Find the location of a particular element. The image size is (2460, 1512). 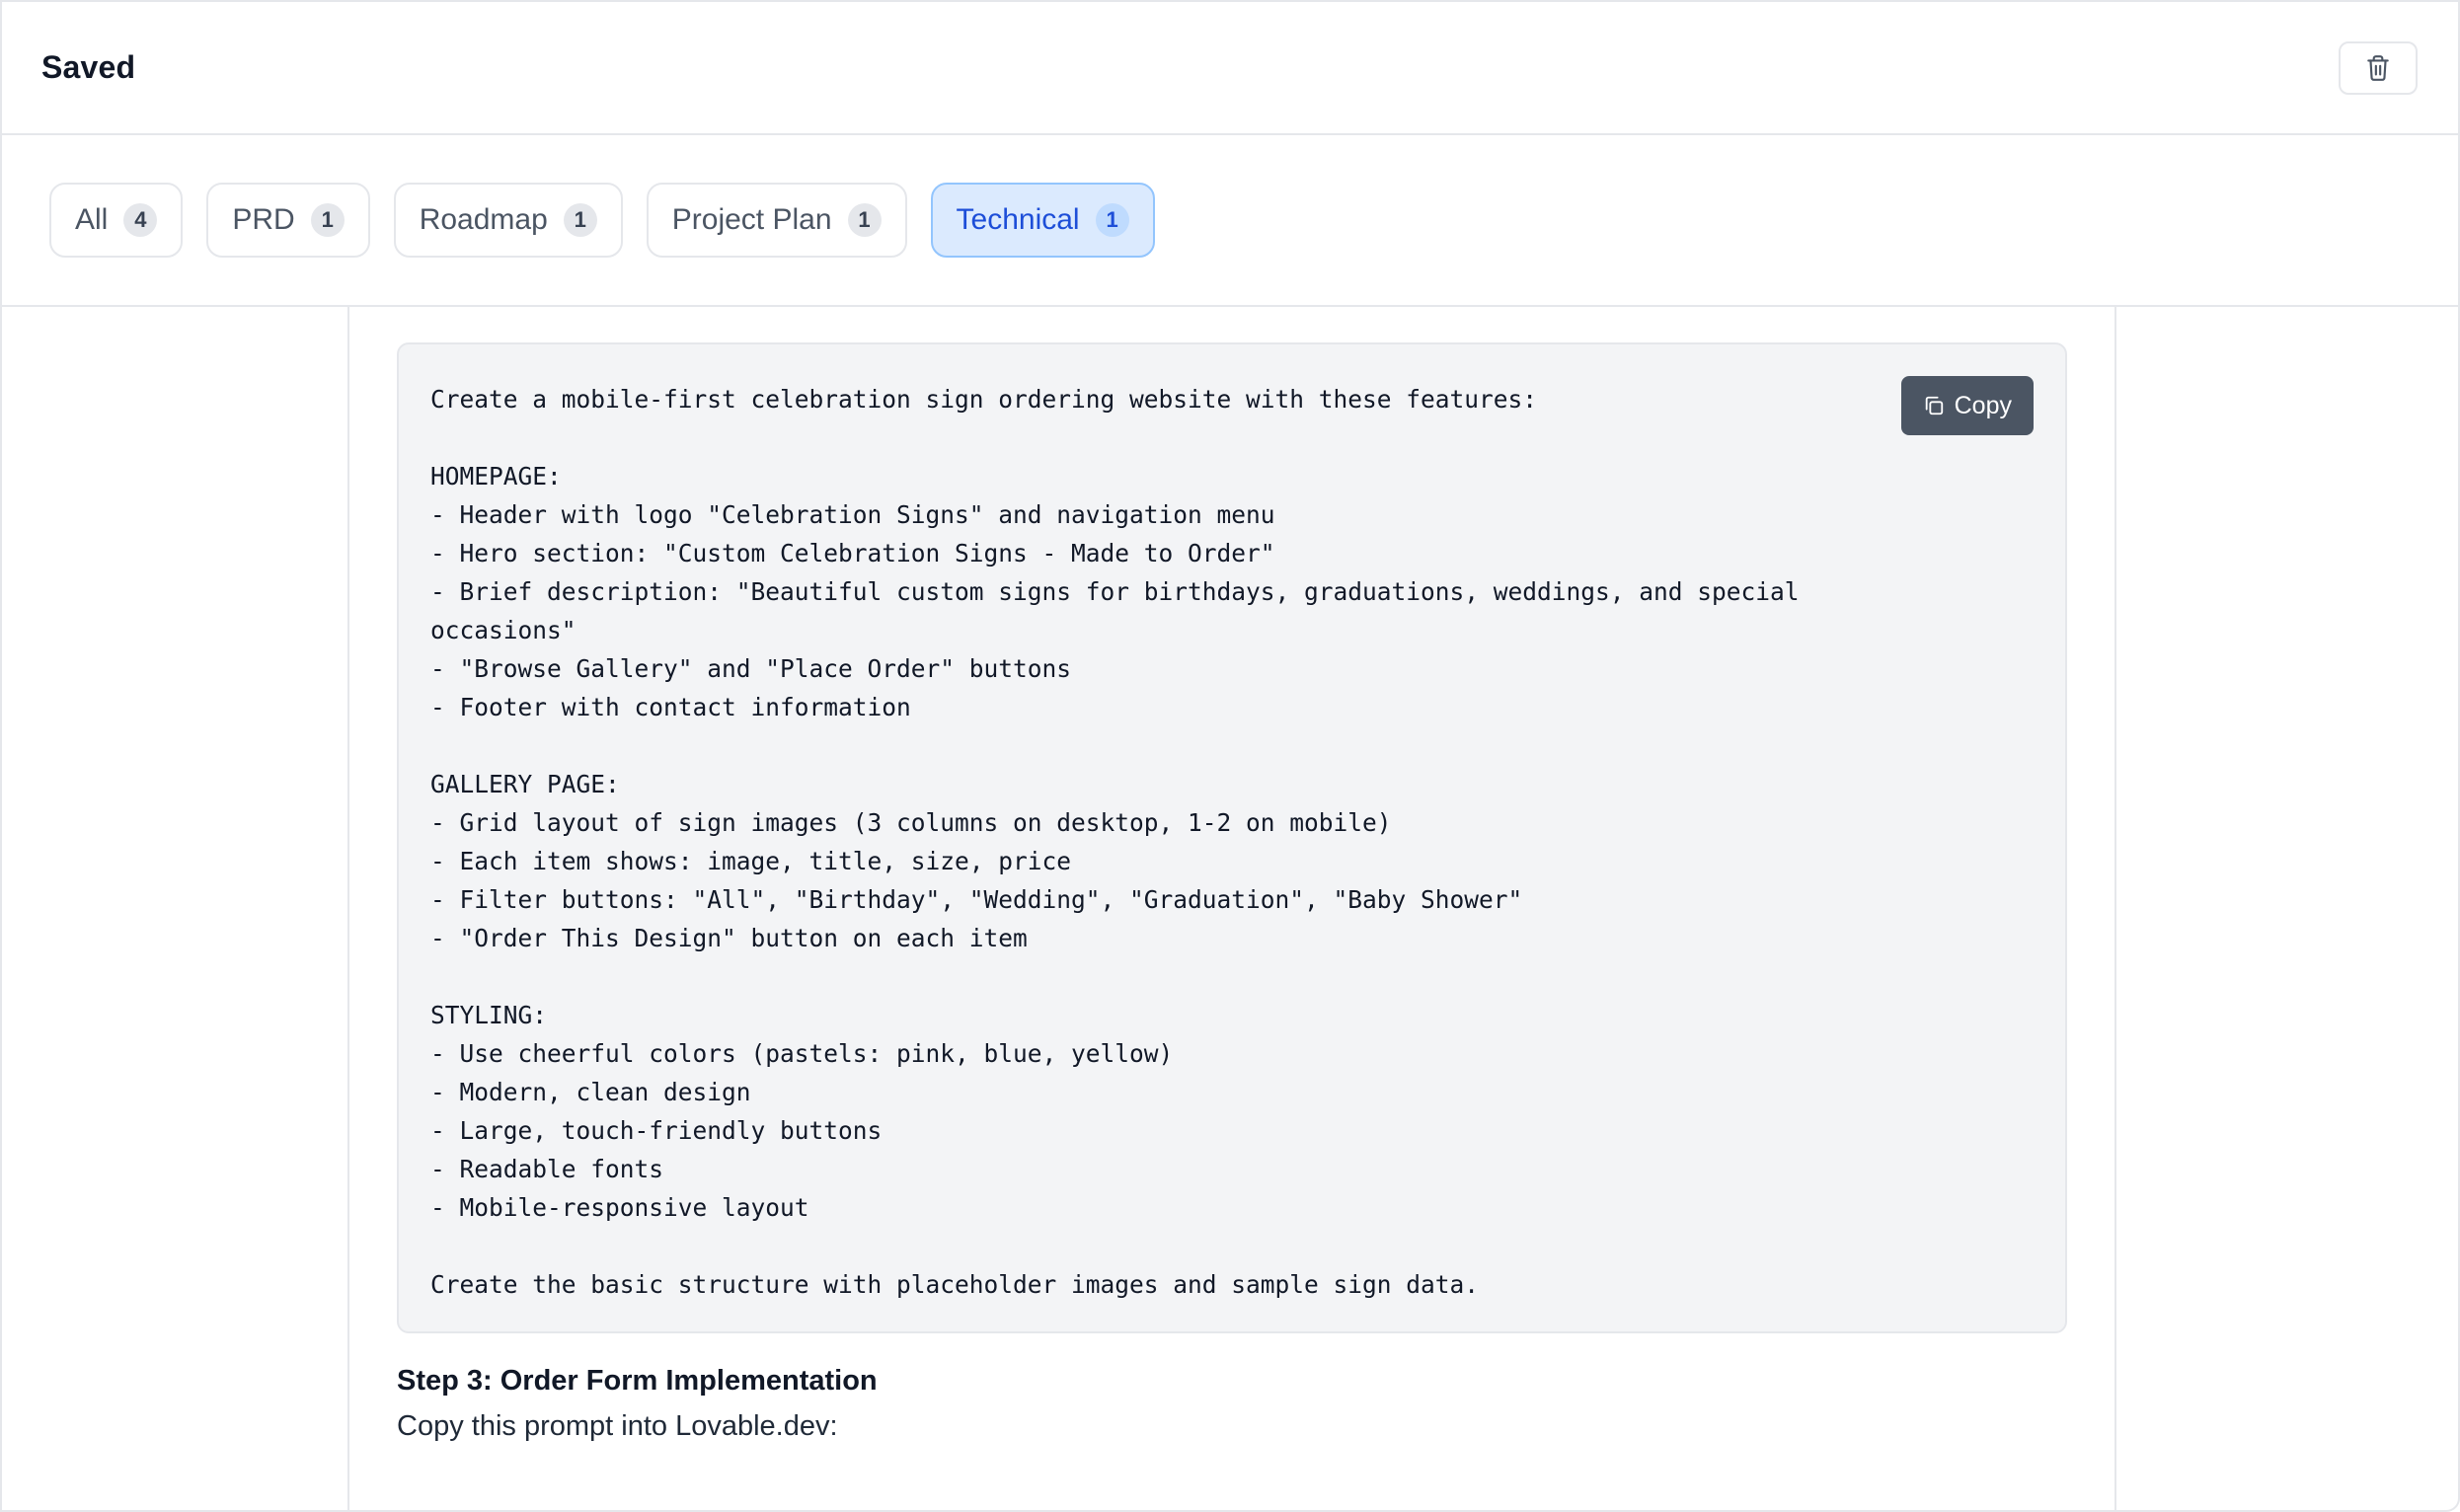

tab-label: Project Plan is located at coordinates (751, 220).